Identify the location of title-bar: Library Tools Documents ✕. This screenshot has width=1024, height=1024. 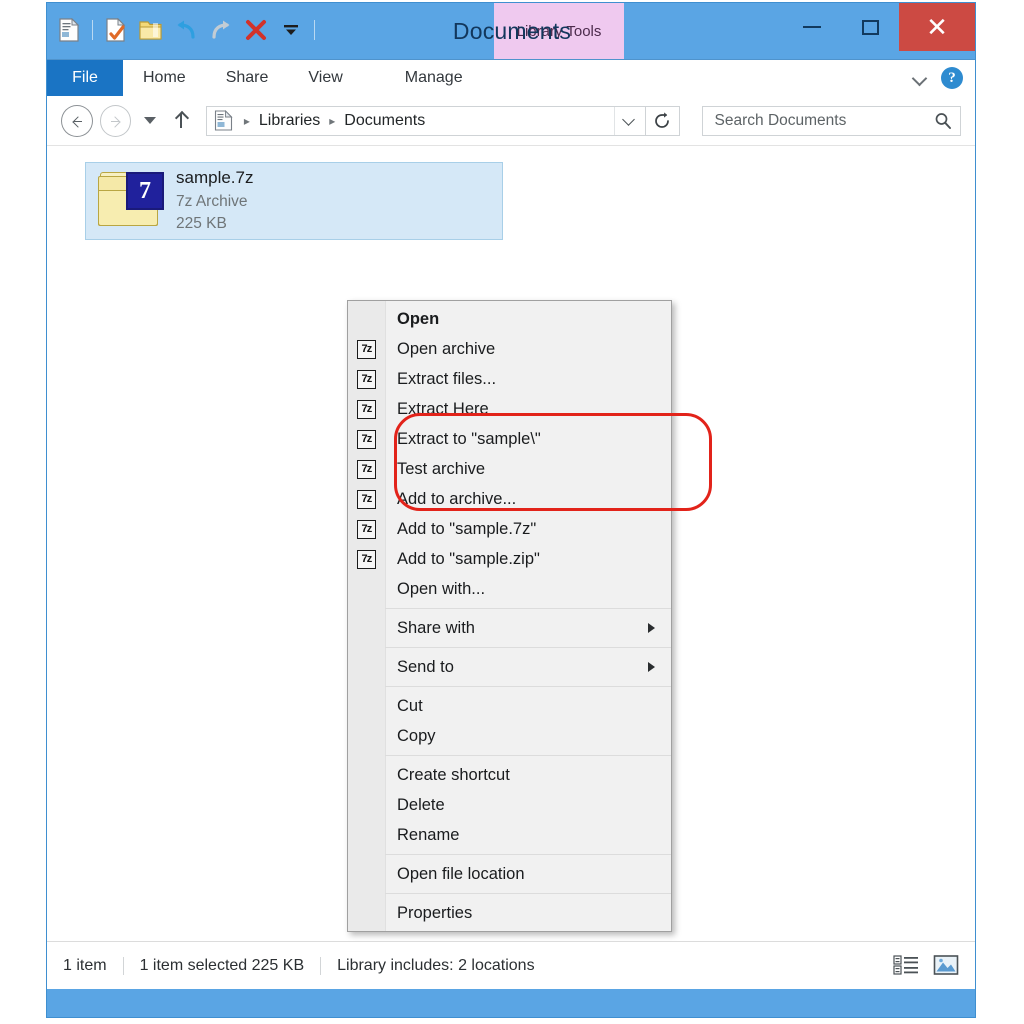
(511, 31).